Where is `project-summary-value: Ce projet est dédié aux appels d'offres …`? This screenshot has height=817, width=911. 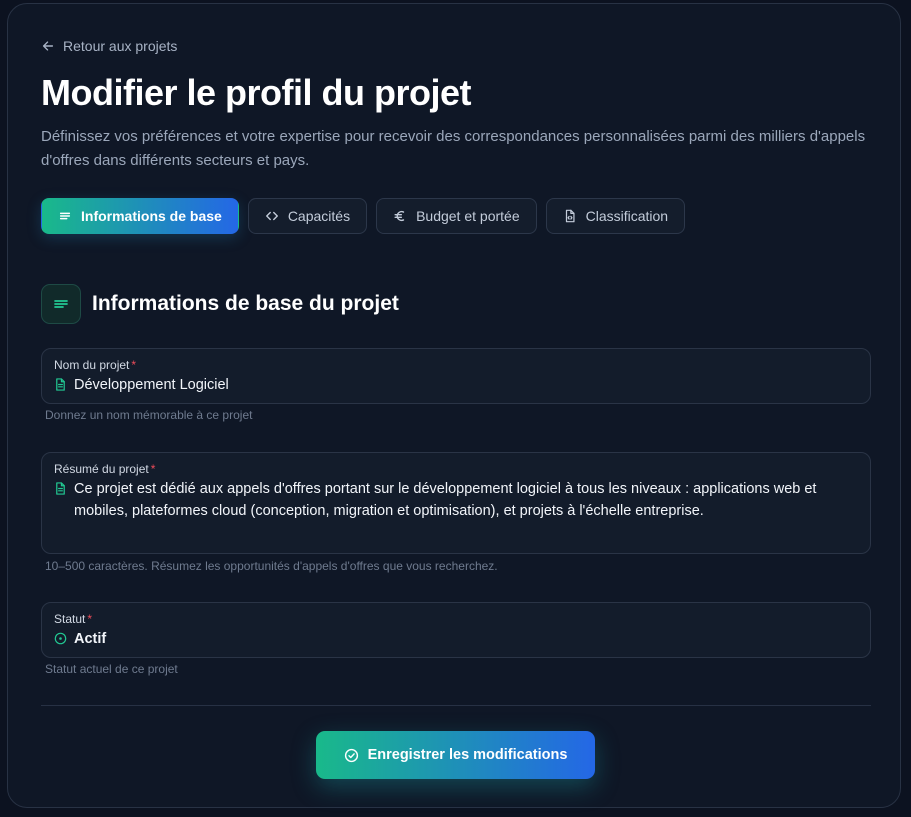
project-summary-value: Ce projet est dédié aux appels d'offres … is located at coordinates (445, 500).